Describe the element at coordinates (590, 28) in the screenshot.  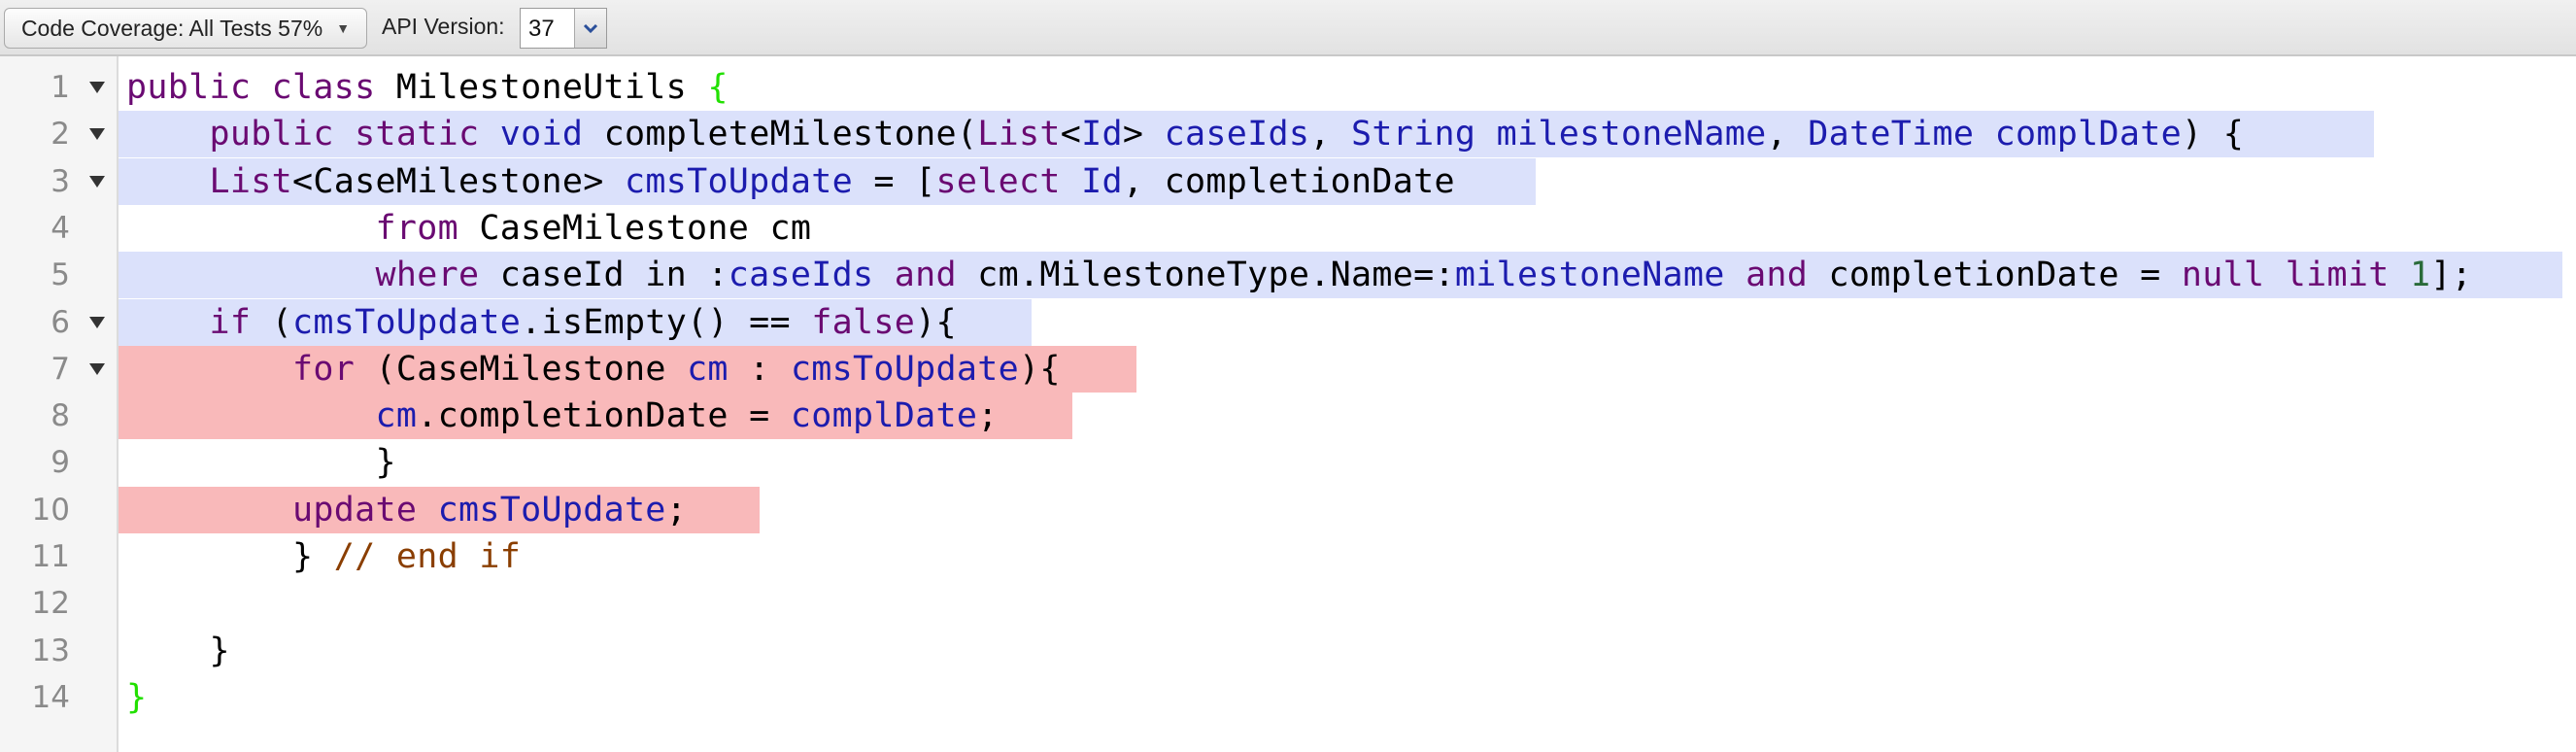
I see `chevron-down-icon` at that location.